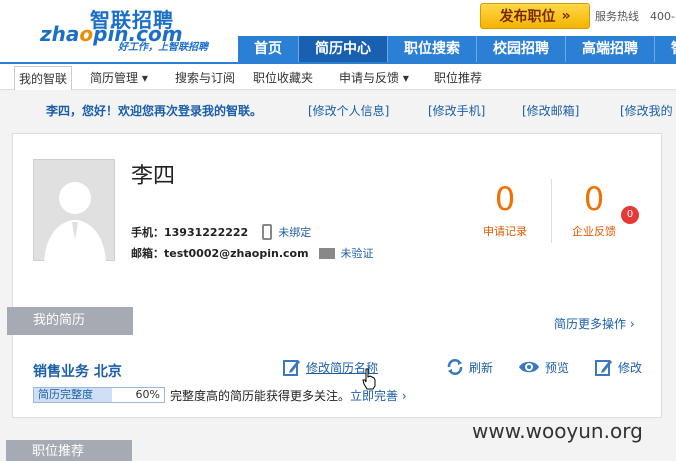  I want to click on nav-job-search: 职位搜索, so click(432, 49).